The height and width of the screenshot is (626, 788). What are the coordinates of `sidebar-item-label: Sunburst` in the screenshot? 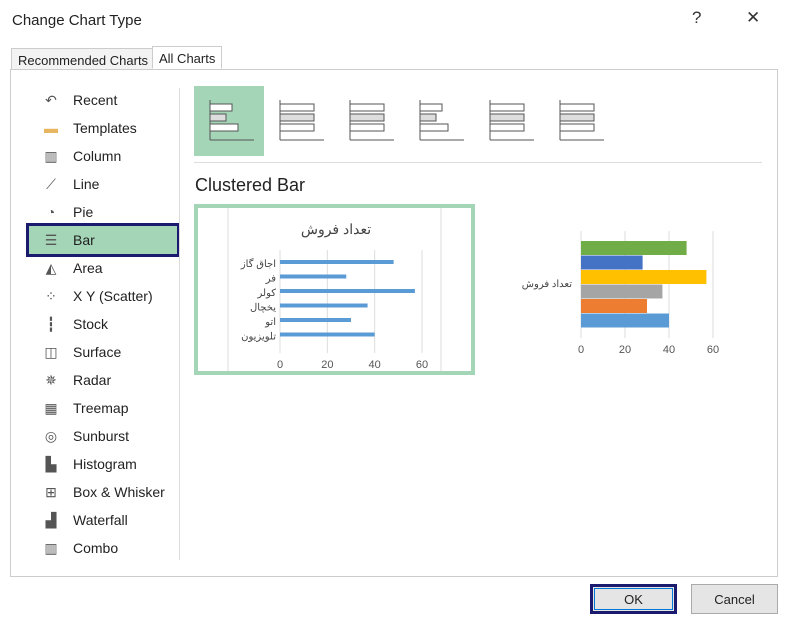 It's located at (101, 436).